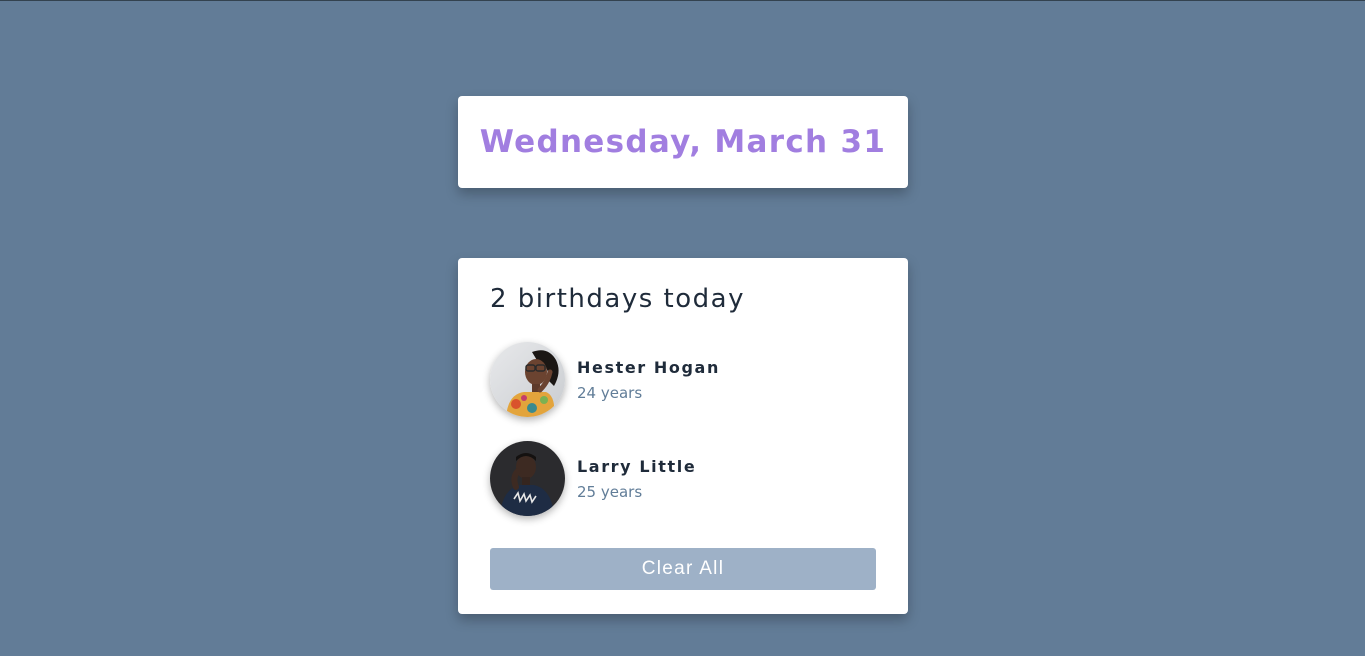 The image size is (1365, 656). I want to click on person-age: 25 years, so click(610, 491).